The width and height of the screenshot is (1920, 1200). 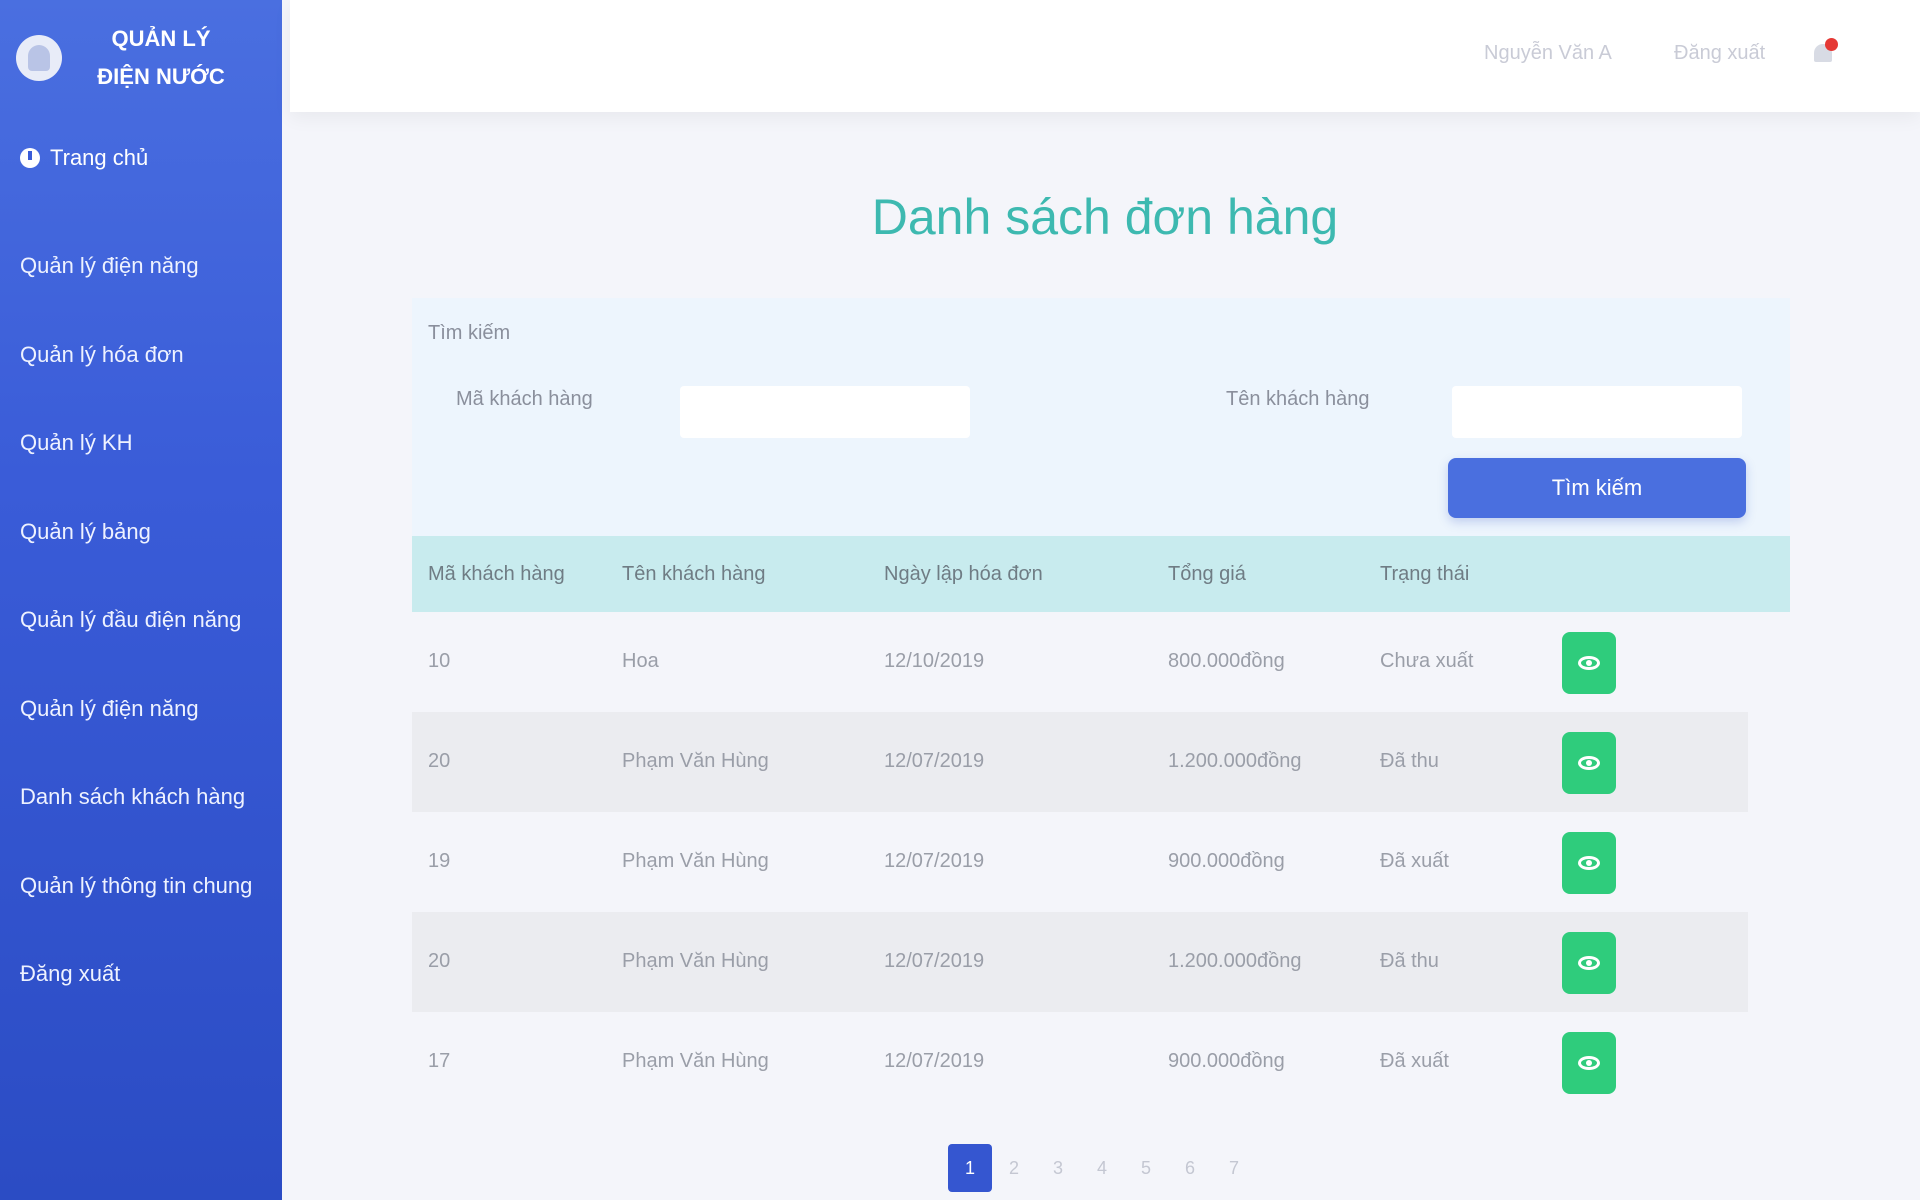 What do you see at coordinates (1146, 1168) in the screenshot?
I see `page-button-5: 5` at bounding box center [1146, 1168].